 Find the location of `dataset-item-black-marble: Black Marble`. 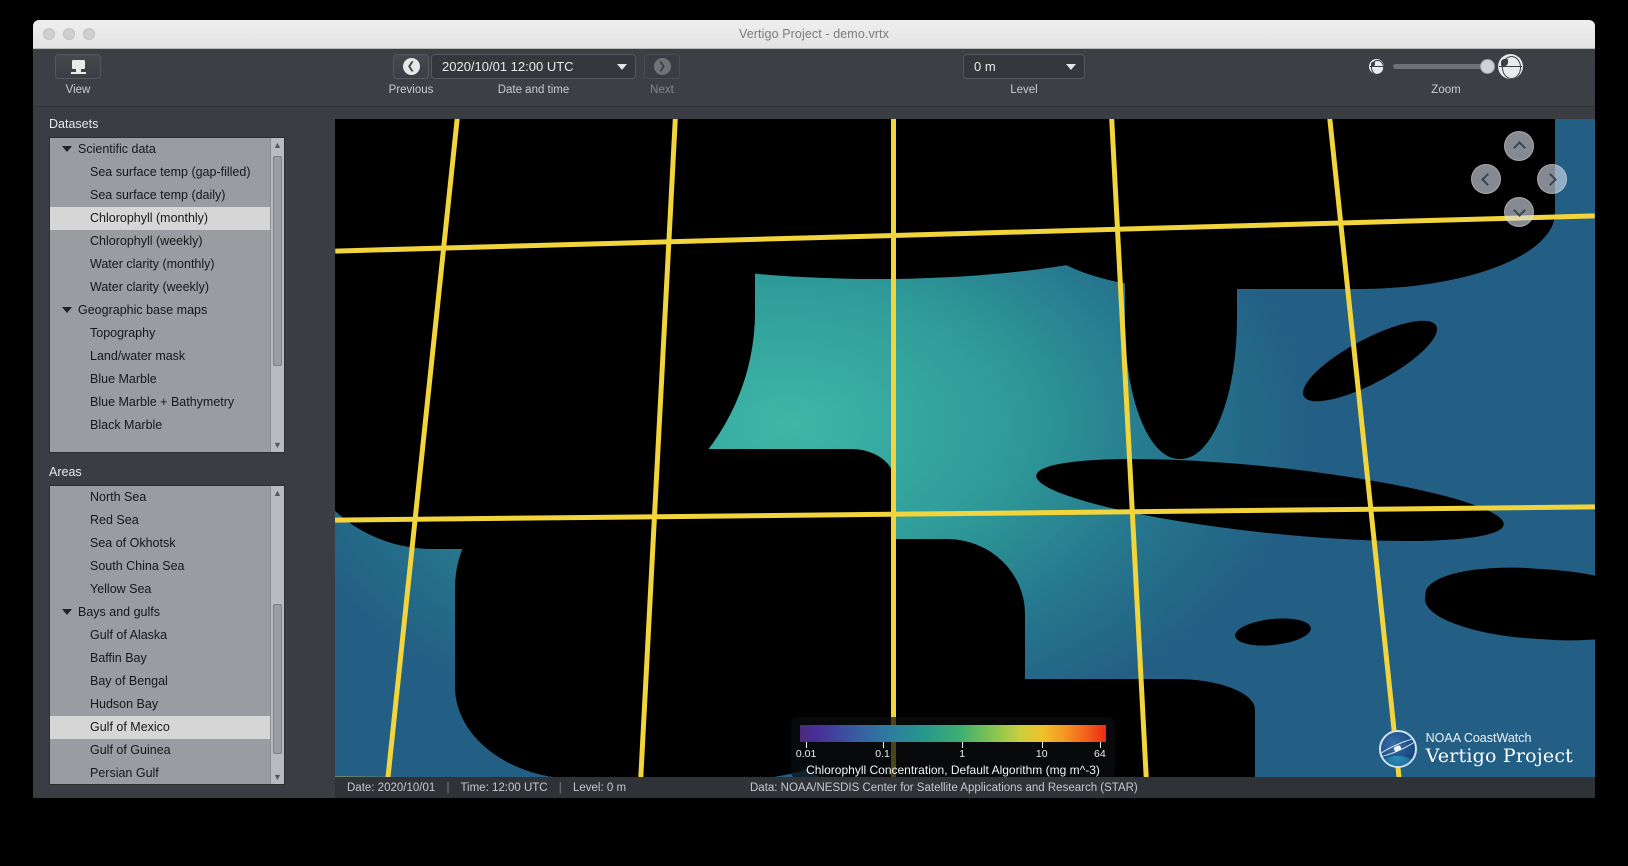

dataset-item-black-marble: Black Marble is located at coordinates (160, 425).